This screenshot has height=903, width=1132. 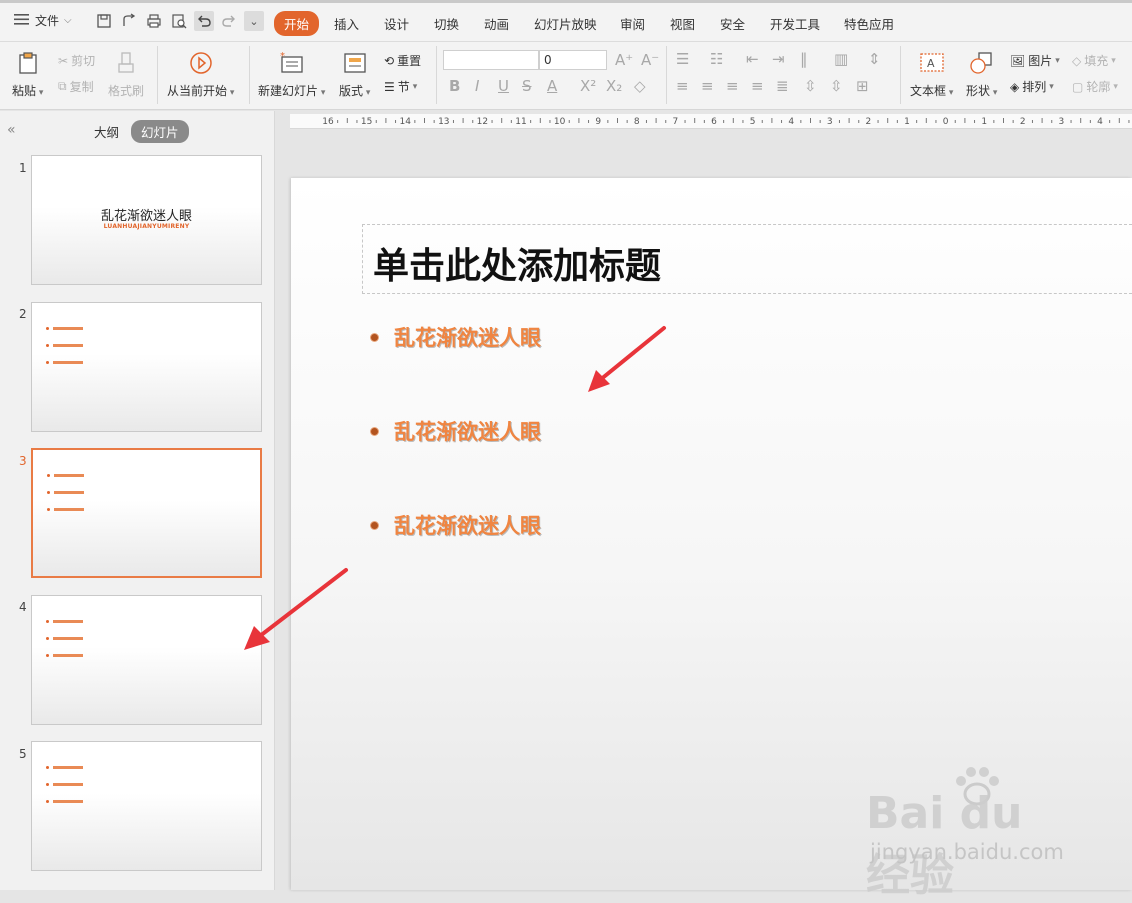 What do you see at coordinates (396, 23) in the screenshot?
I see `tab-design: 设计` at bounding box center [396, 23].